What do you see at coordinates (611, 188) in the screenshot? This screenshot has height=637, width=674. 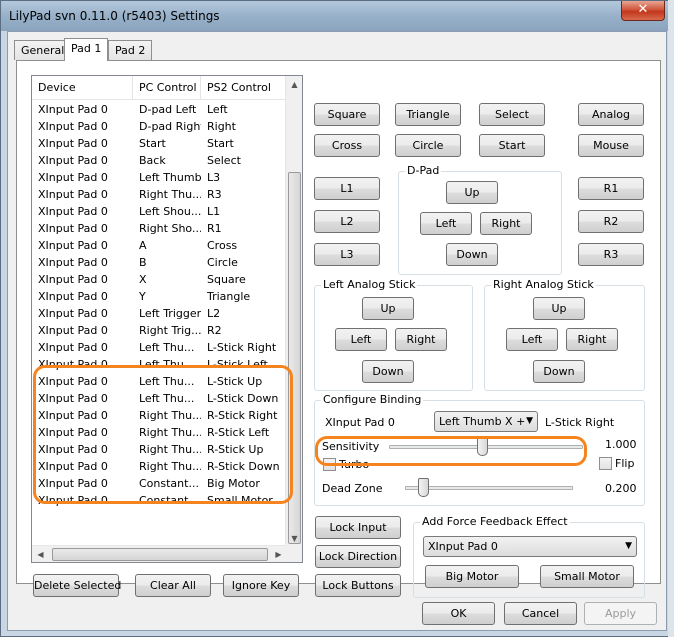 I see `r1-button: R1` at bounding box center [611, 188].